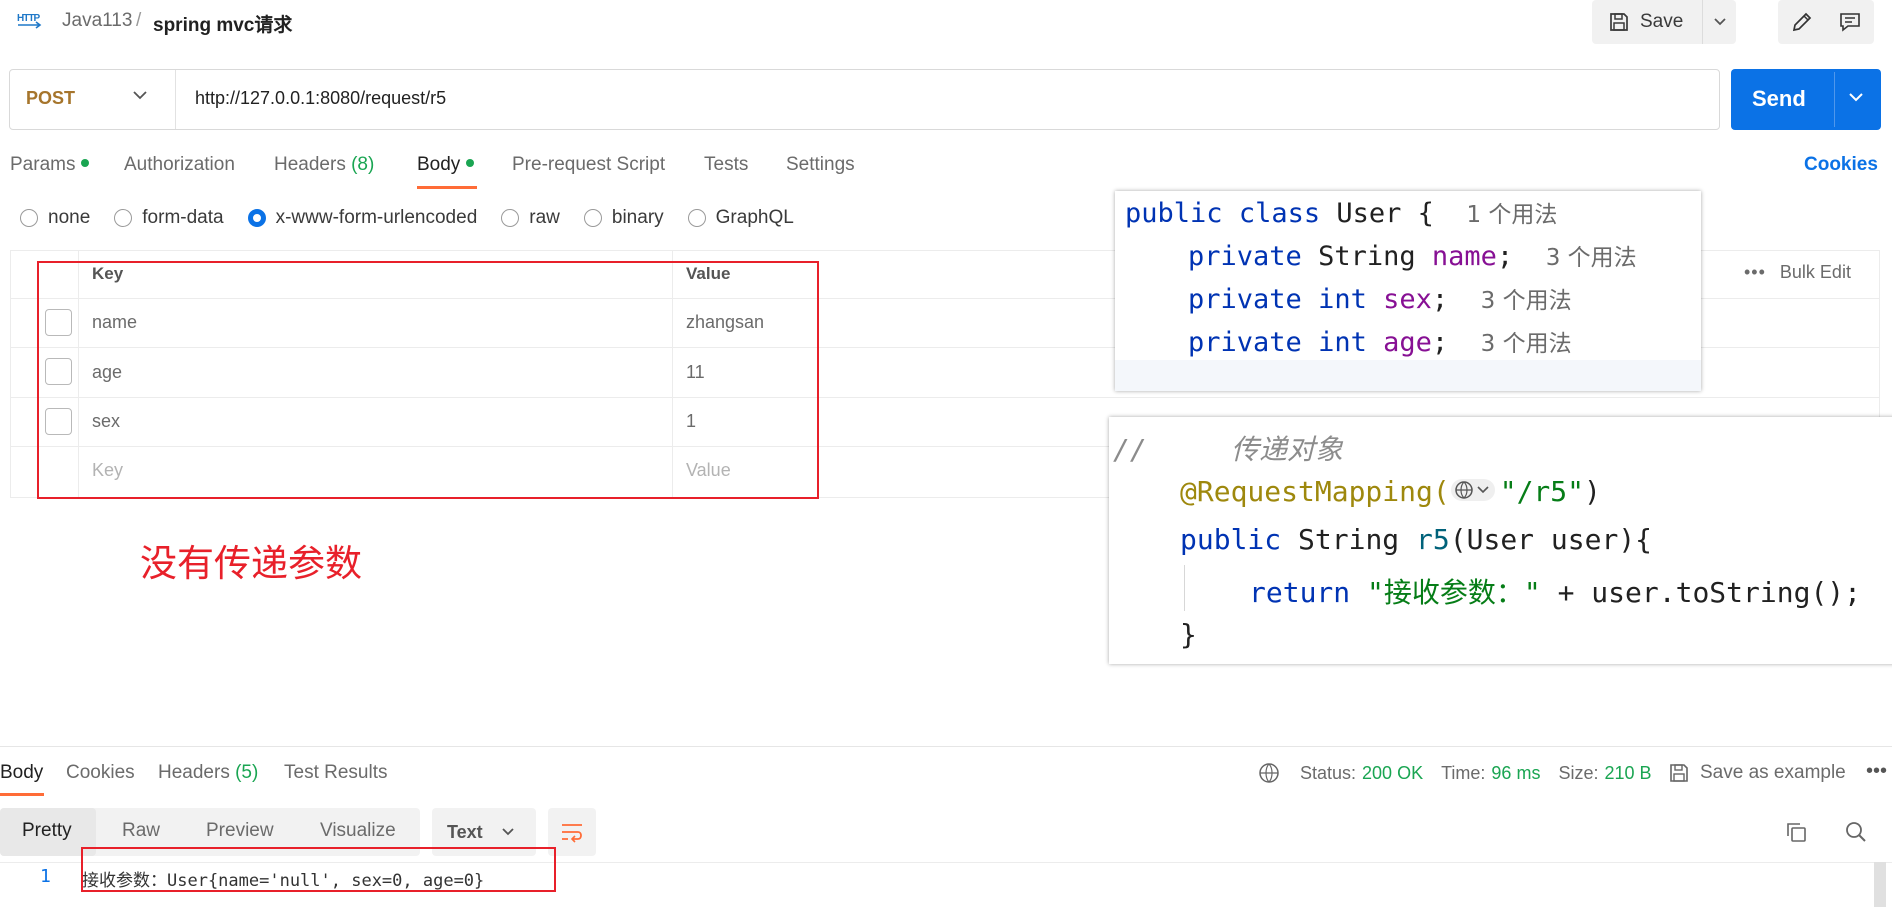 This screenshot has height=907, width=1892. Describe the element at coordinates (21, 773) in the screenshot. I see `response-tab-body: Body` at that location.